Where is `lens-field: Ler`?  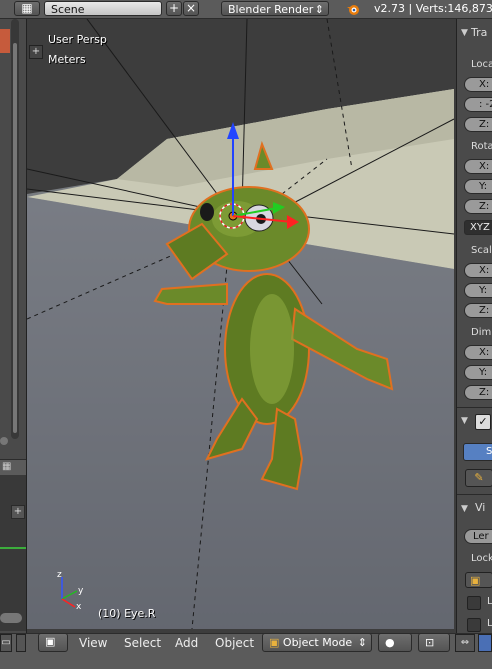
lens-field: Ler is located at coordinates (478, 536).